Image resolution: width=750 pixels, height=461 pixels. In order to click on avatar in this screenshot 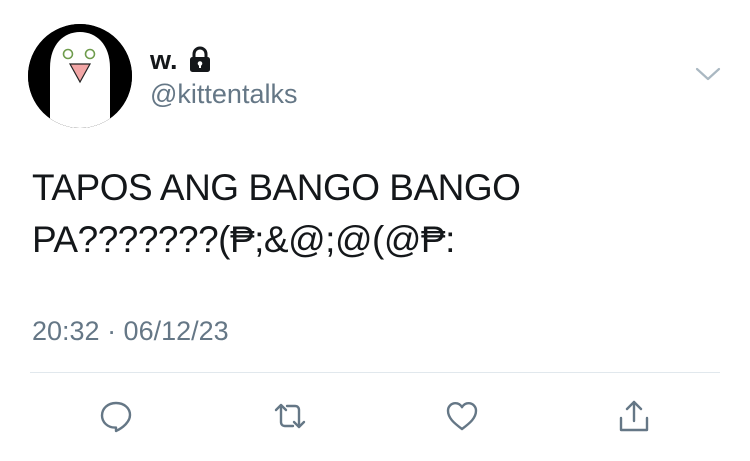, I will do `click(80, 76)`.